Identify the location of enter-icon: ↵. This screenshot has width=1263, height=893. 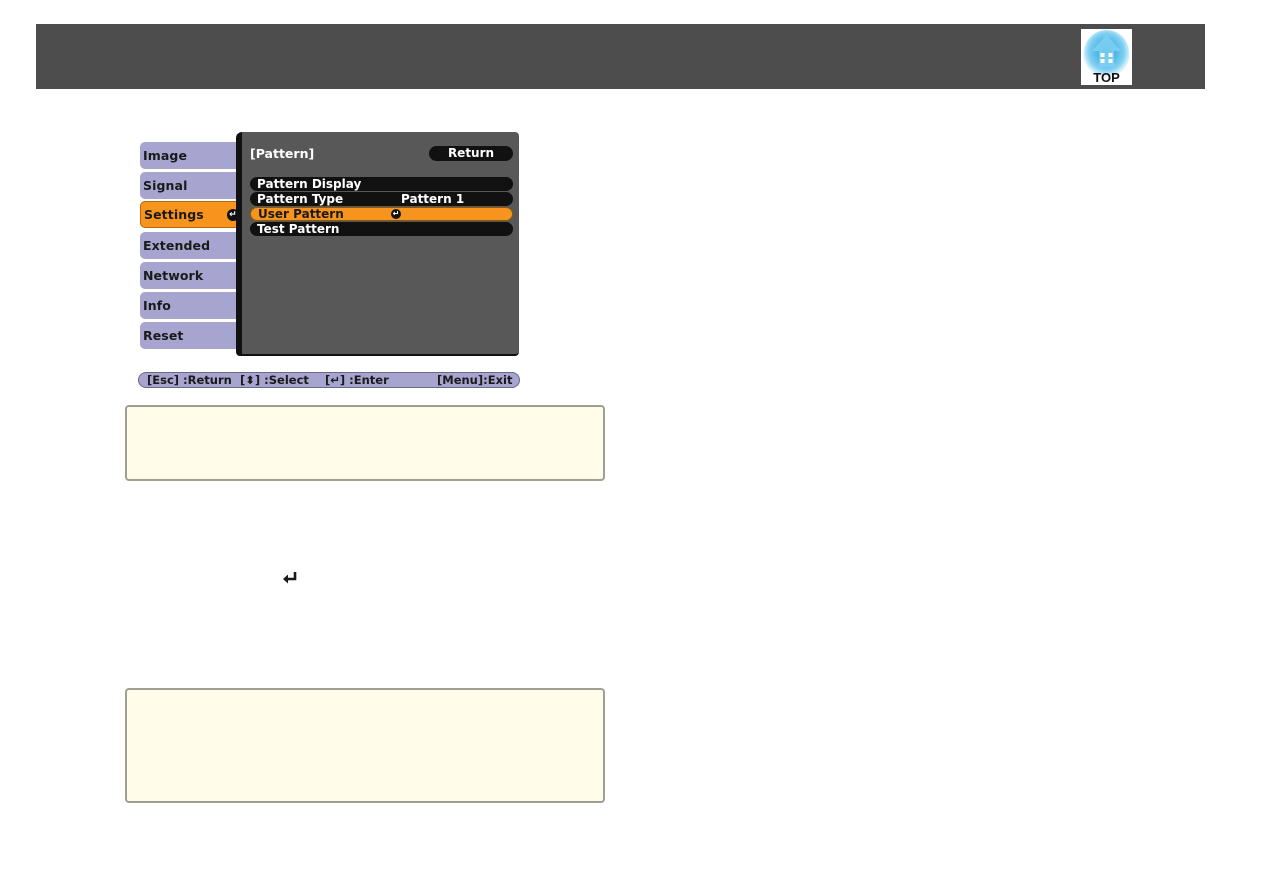
(396, 214).